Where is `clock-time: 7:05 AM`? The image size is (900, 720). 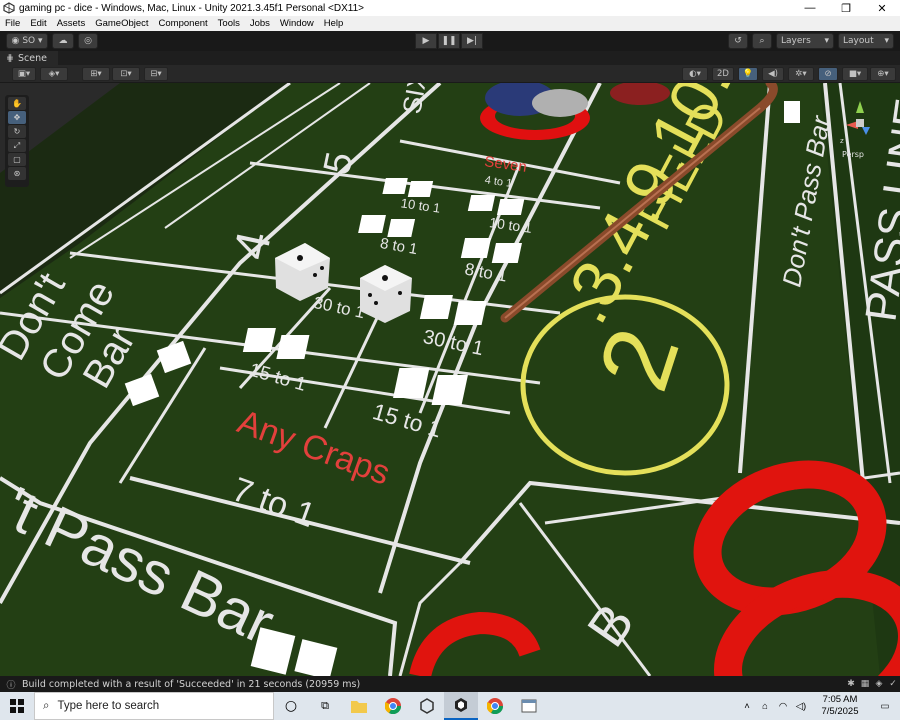 clock-time: 7:05 AM is located at coordinates (840, 699).